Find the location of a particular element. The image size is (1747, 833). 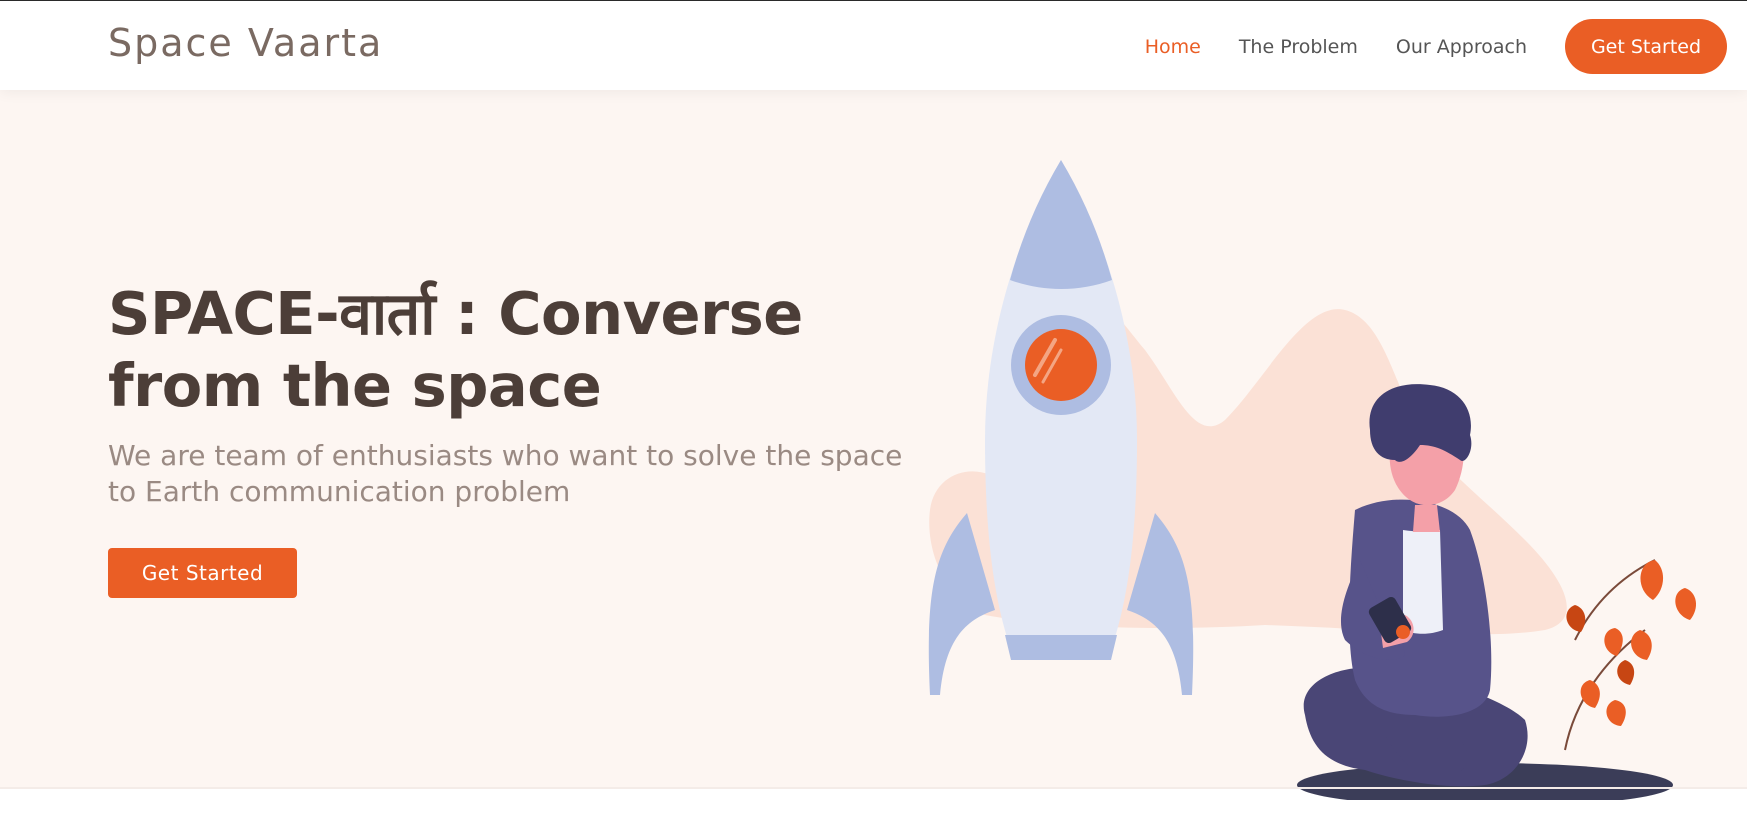

right-plant-icon is located at coordinates (1630, 655).